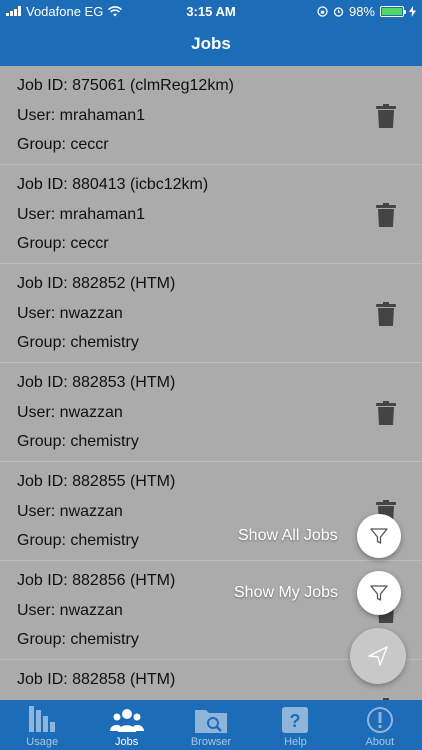 The height and width of the screenshot is (750, 422). I want to click on show-my-jobs-button, so click(379, 593).